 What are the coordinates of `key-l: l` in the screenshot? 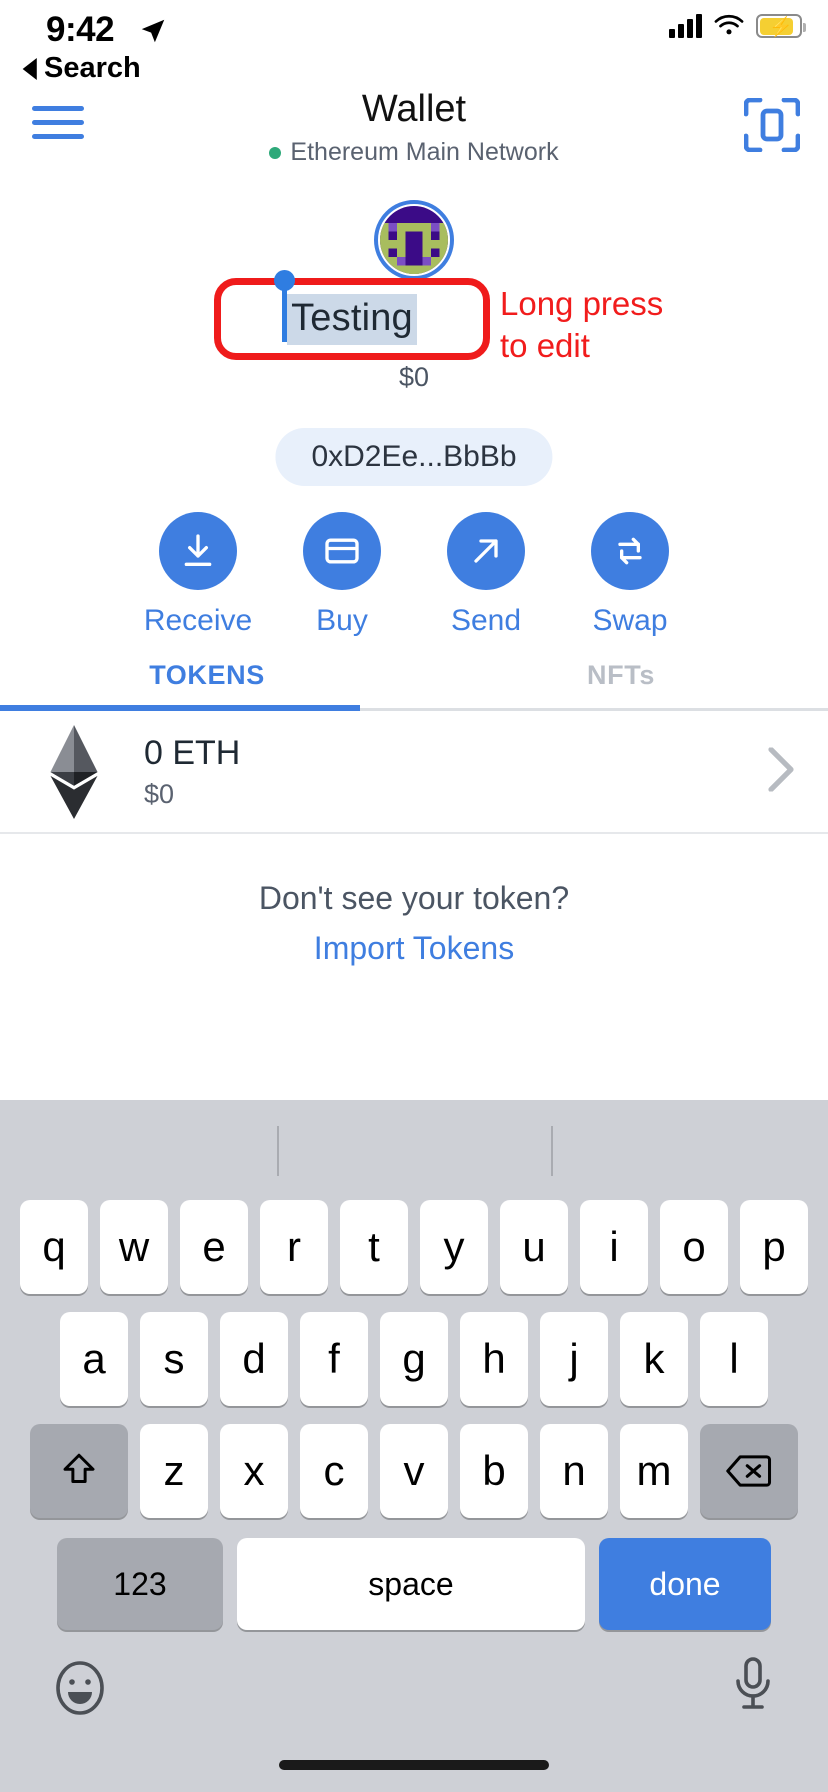 It's located at (734, 1359).